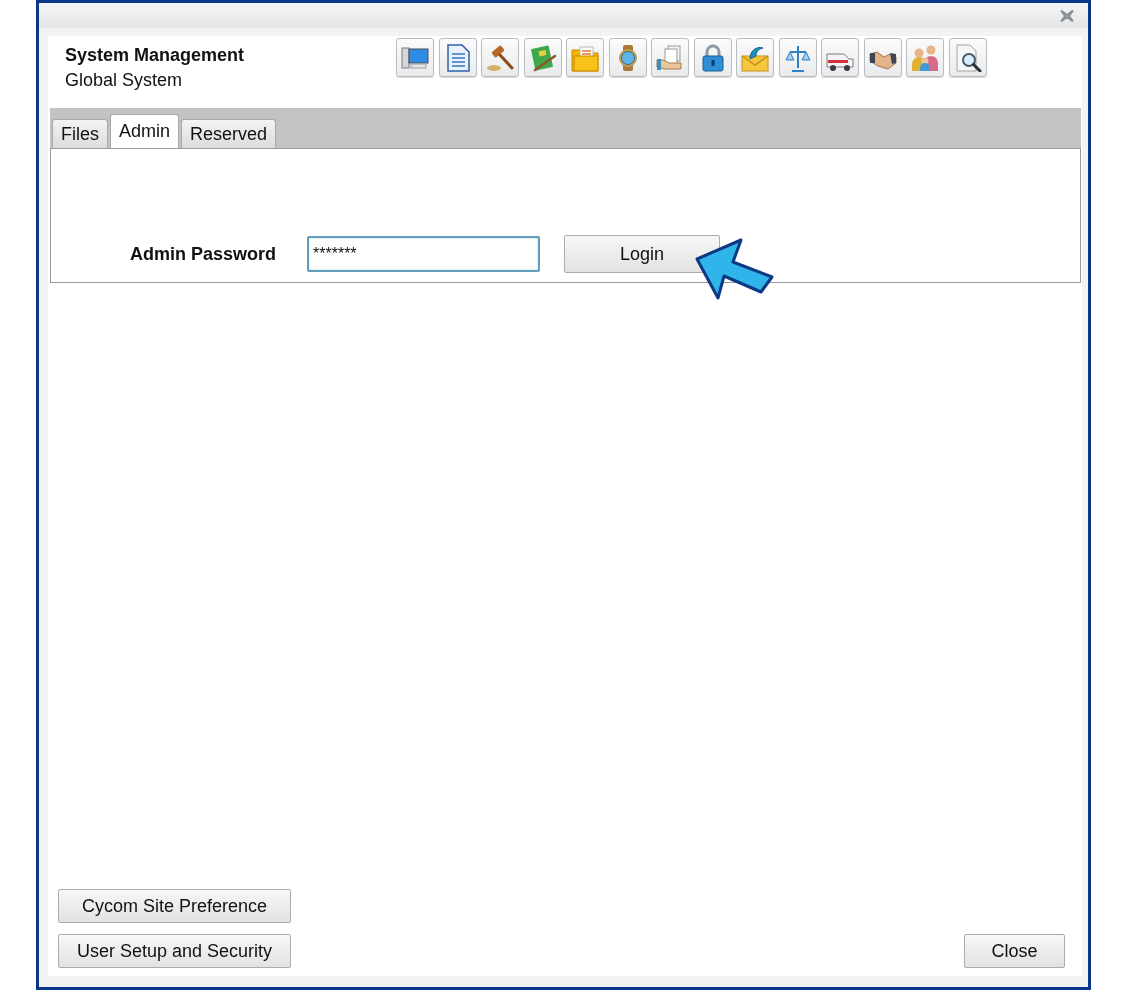 The width and height of the screenshot is (1124, 990). Describe the element at coordinates (1067, 15) in the screenshot. I see `close-icon` at that location.